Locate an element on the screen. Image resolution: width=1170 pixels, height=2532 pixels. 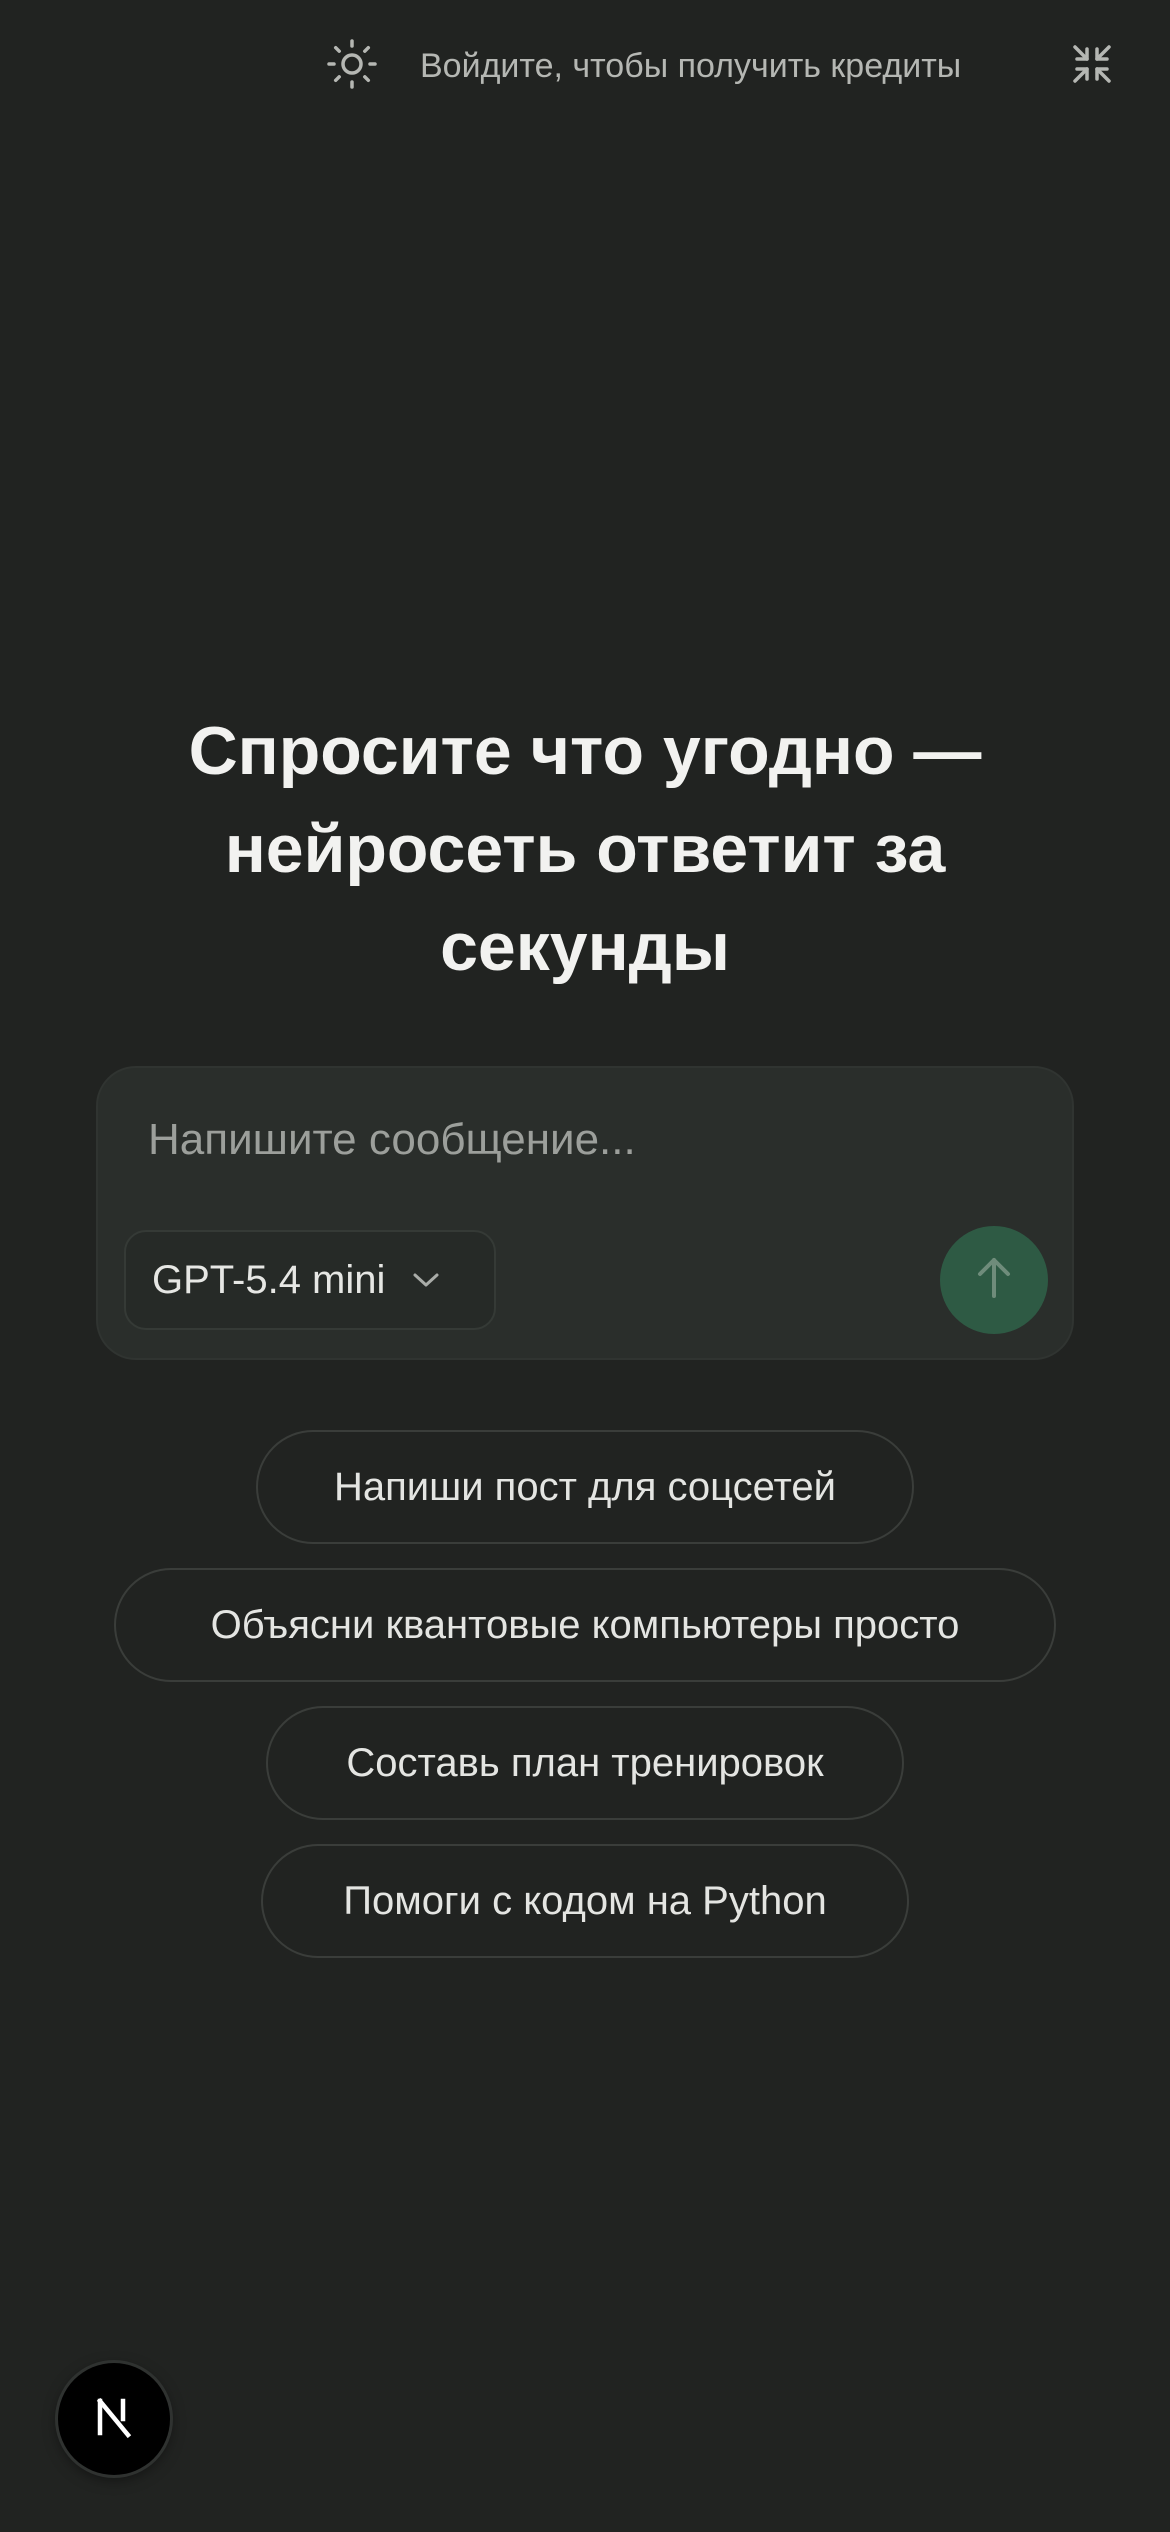
top-bar: Войдите, чтобы получить кредиты is located at coordinates (585, 66).